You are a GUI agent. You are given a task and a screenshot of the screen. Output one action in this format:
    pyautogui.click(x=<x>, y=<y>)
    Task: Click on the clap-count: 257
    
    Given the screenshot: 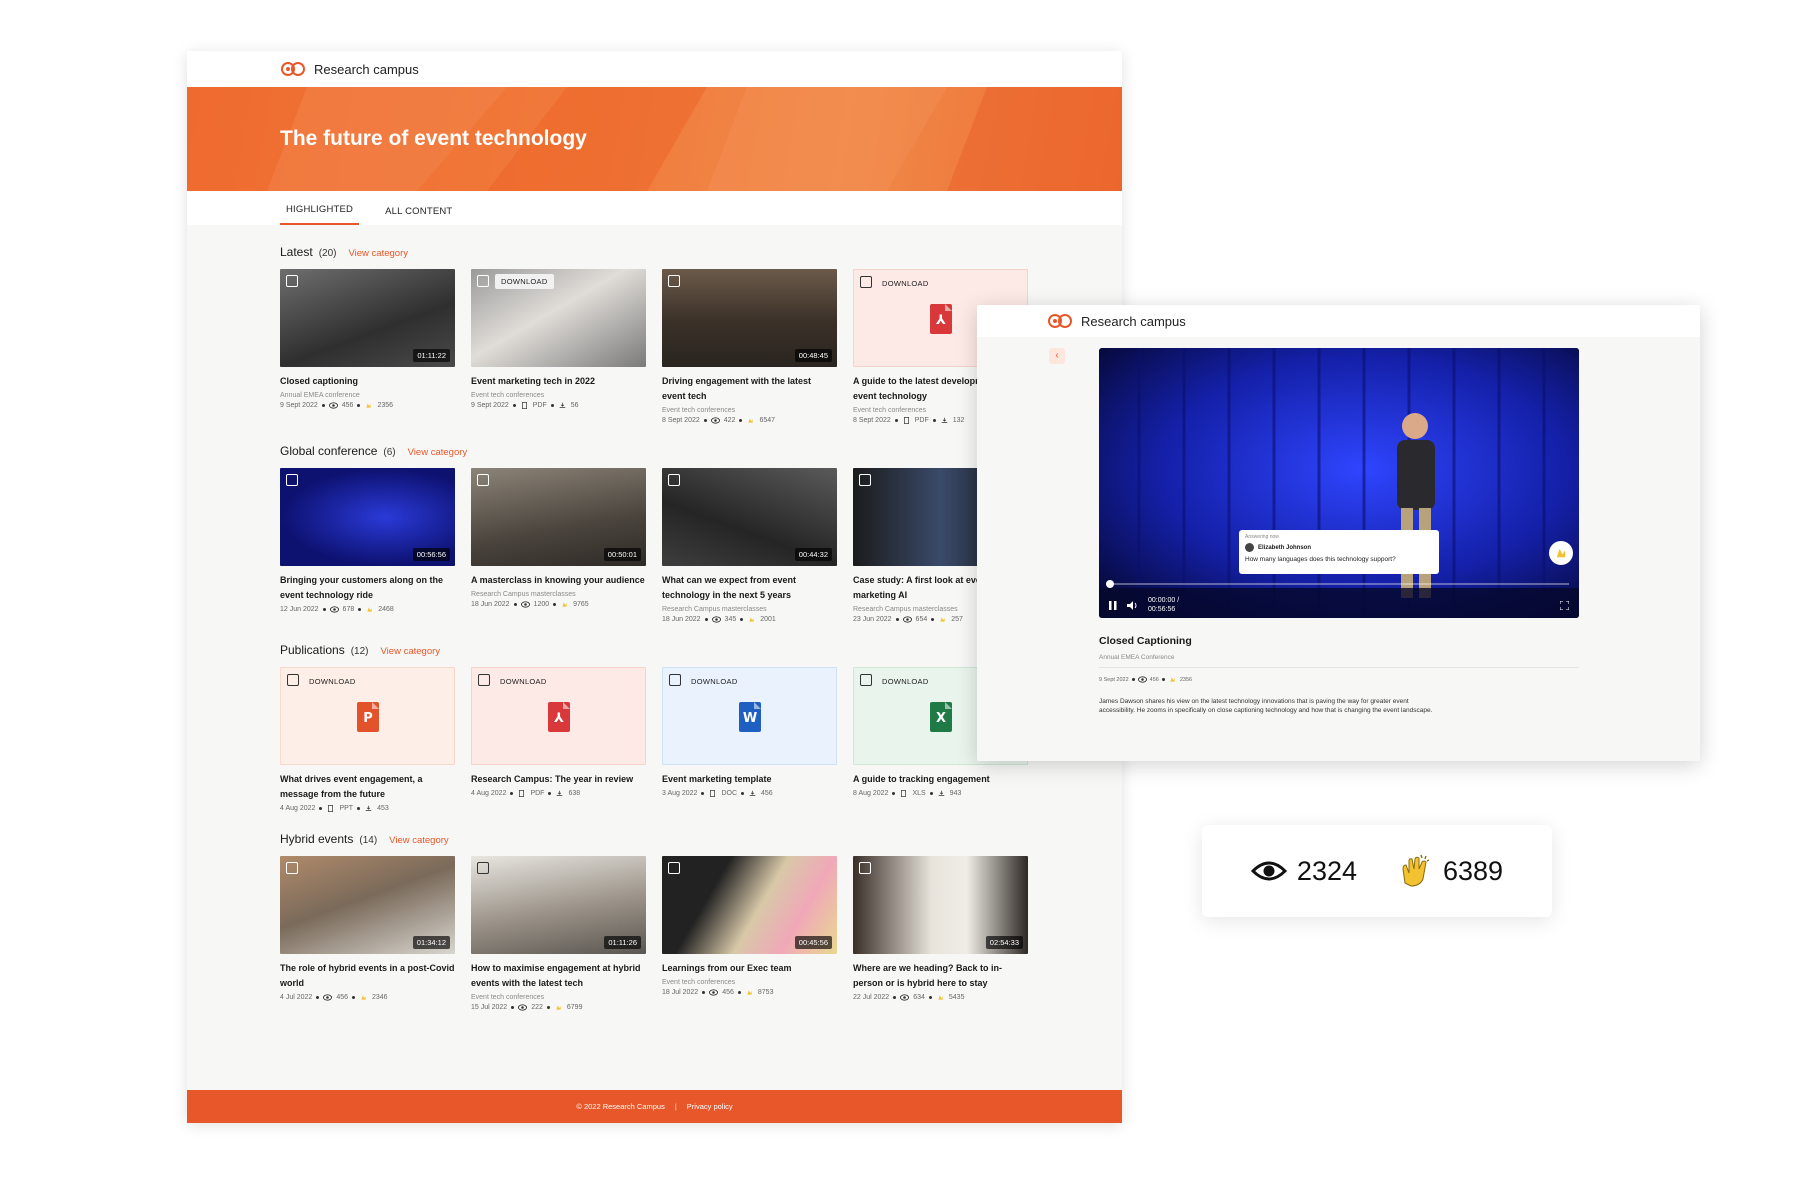 What is the action you would take?
    pyautogui.click(x=957, y=619)
    